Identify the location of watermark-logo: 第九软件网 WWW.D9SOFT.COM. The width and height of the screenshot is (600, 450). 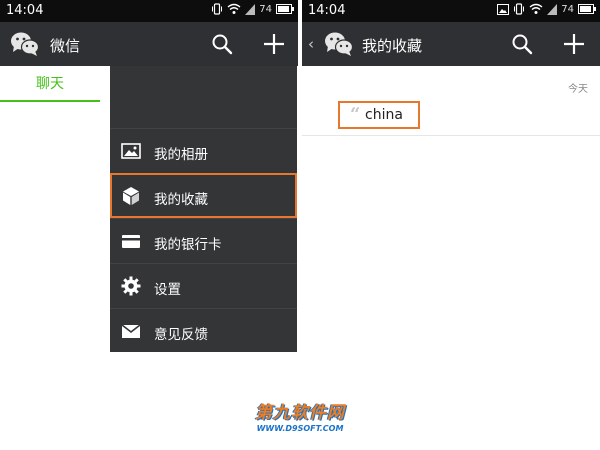
(300, 415).